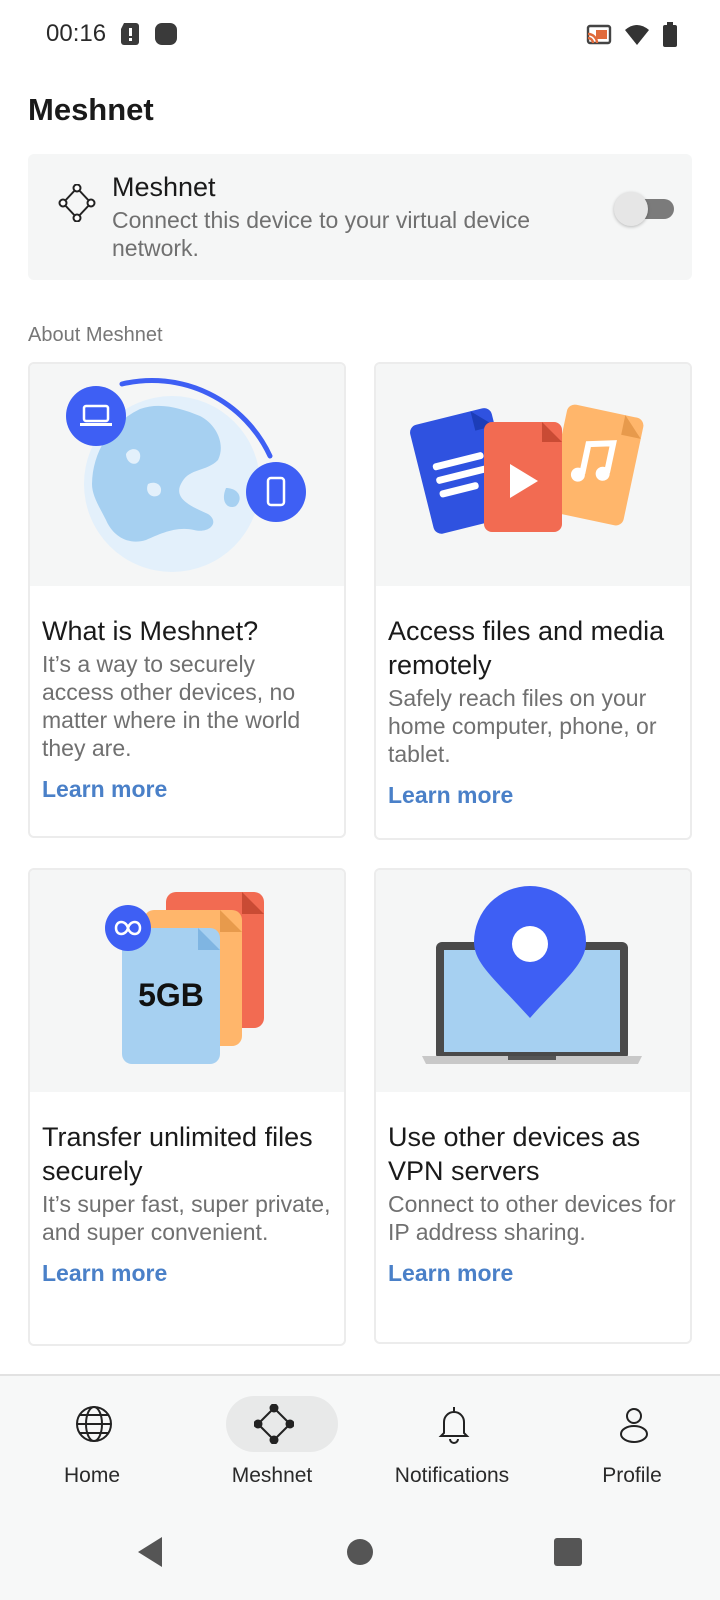 The image size is (720, 1600). Describe the element at coordinates (177, 1154) in the screenshot. I see `card-title: Transfer unlimited files securely` at that location.